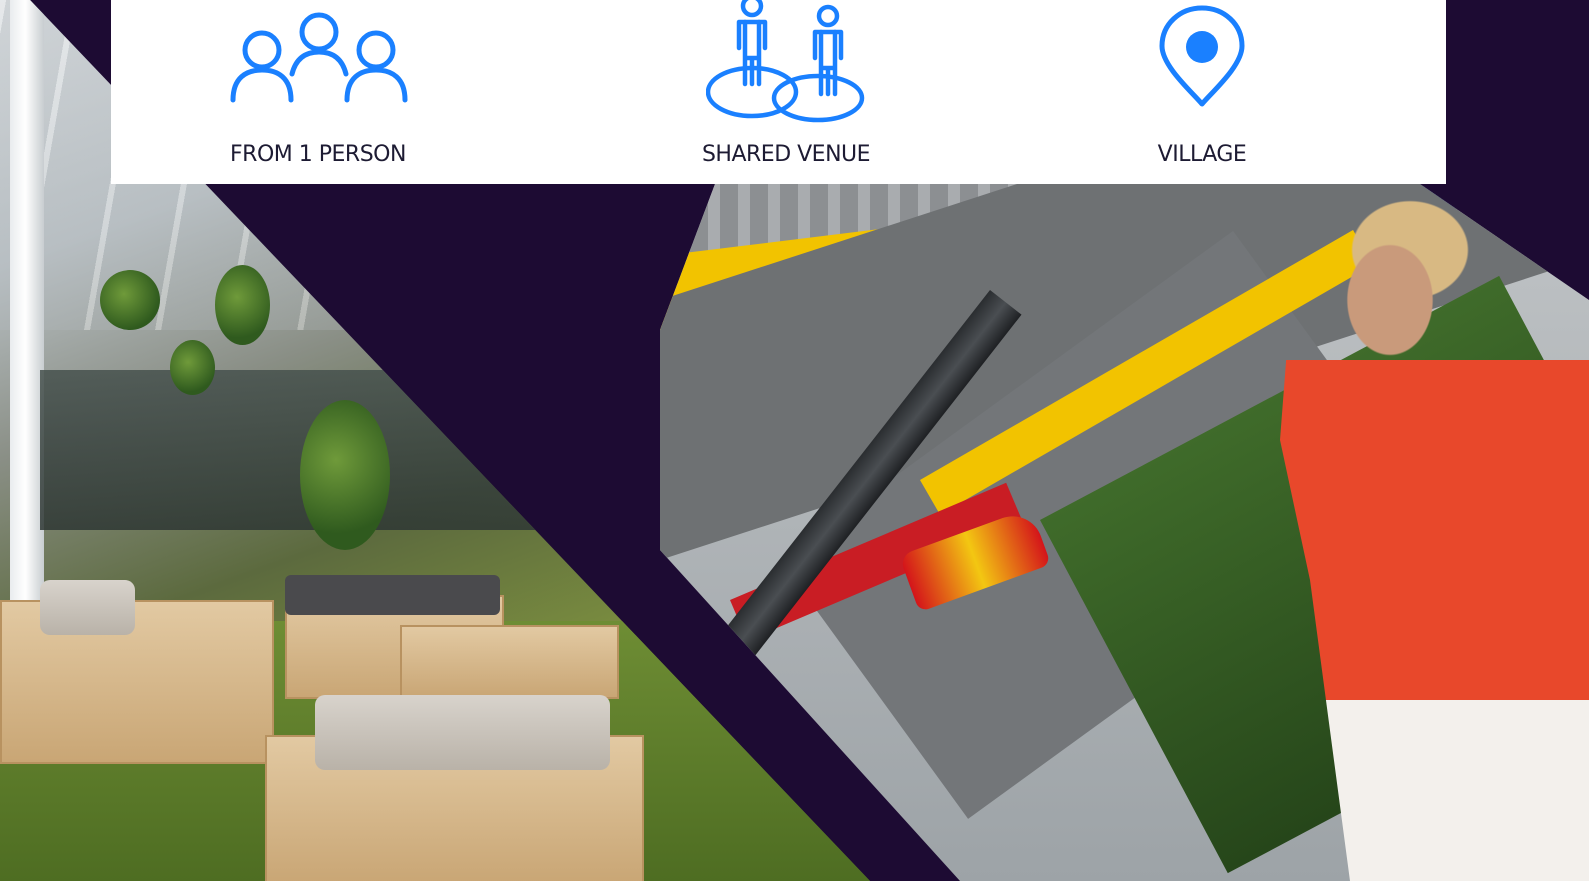 The width and height of the screenshot is (1589, 881). I want to click on shared-venue-icon, so click(785, 64).